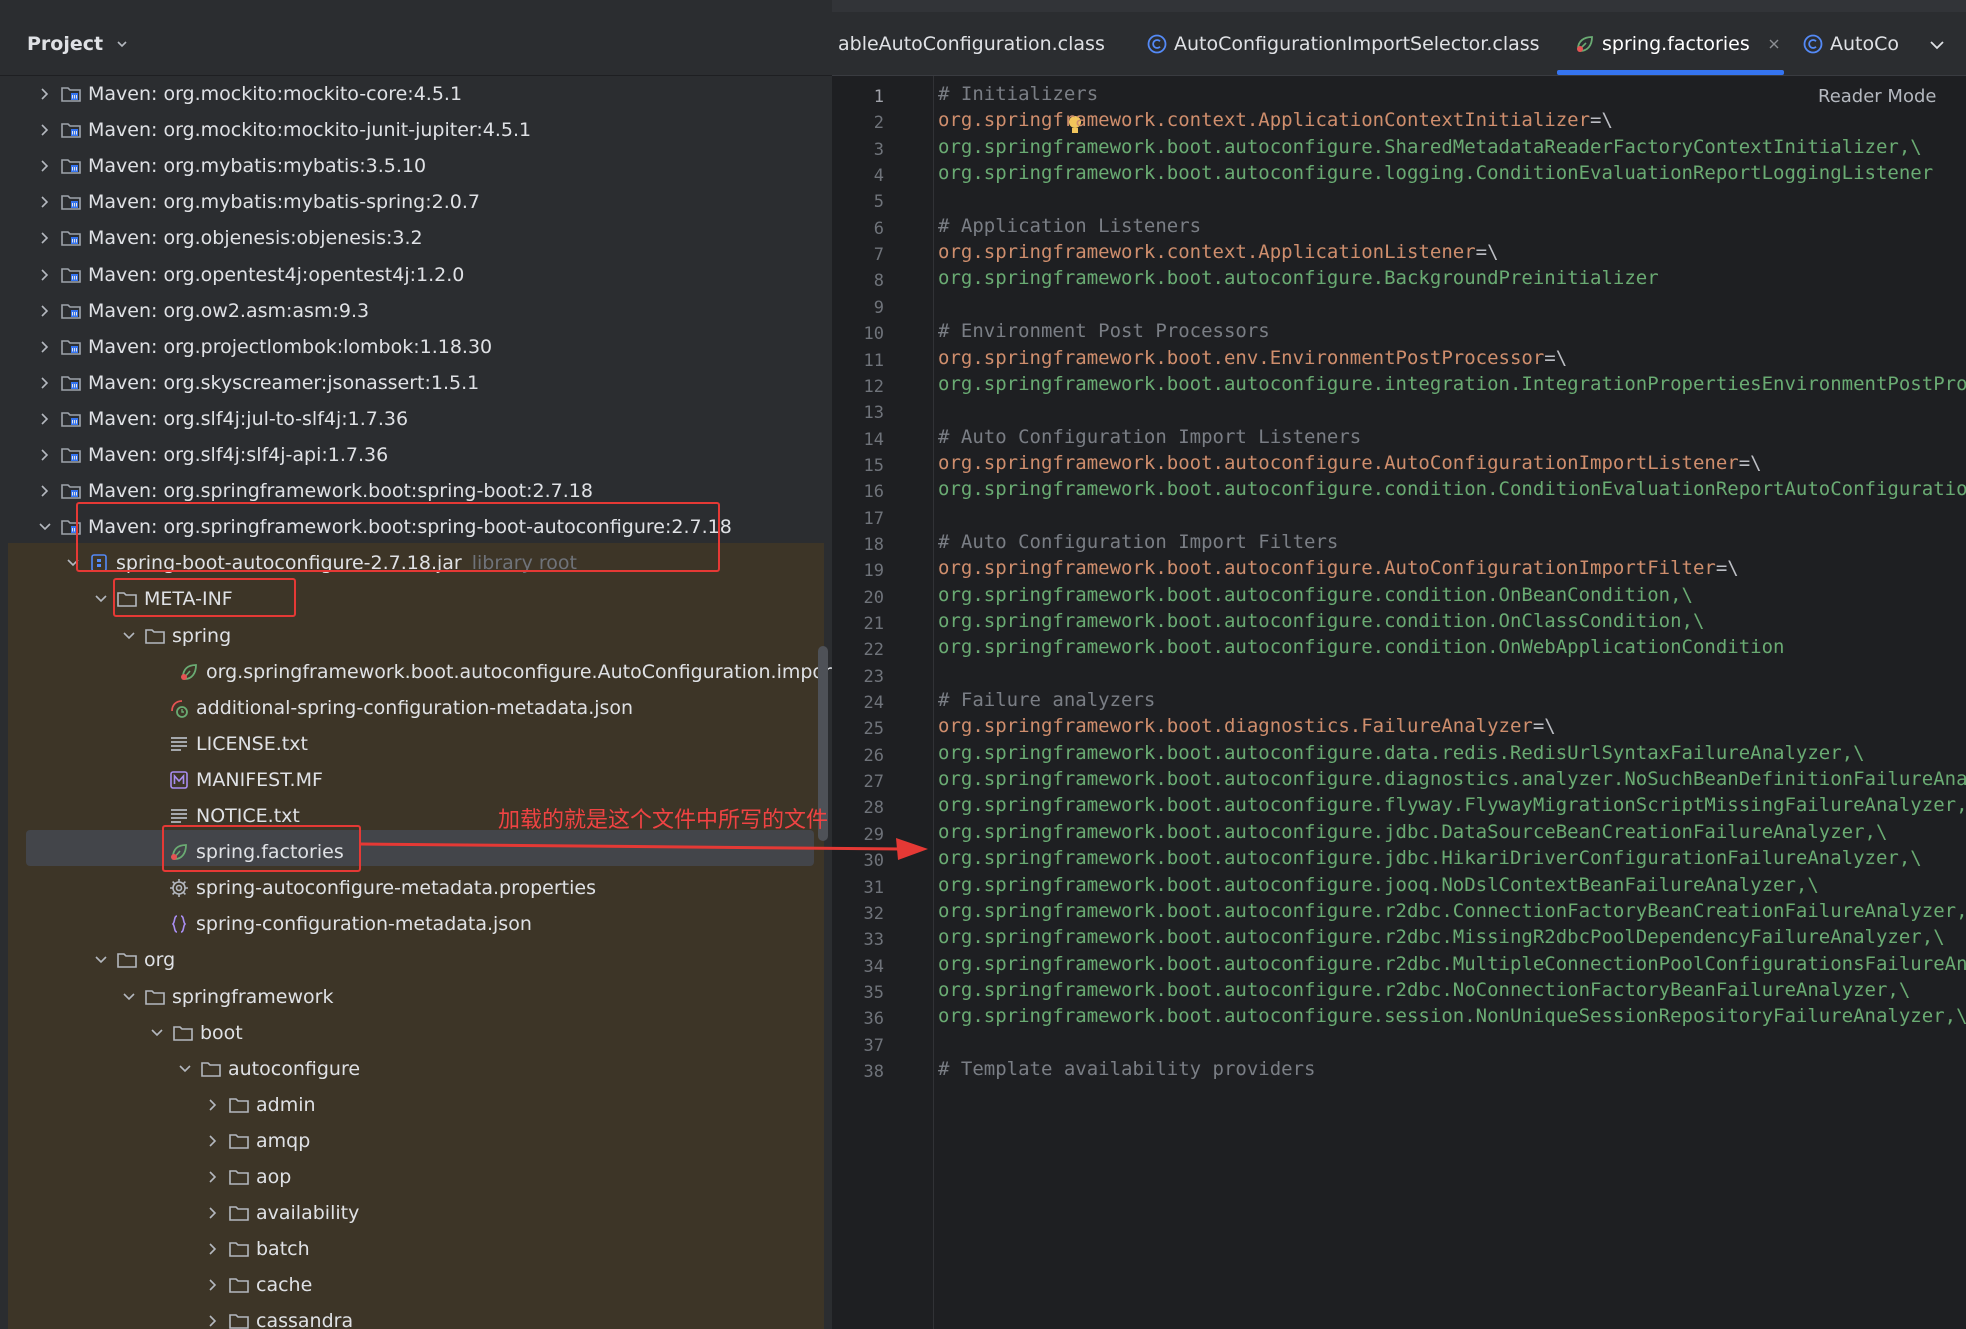  Describe the element at coordinates (416, 1285) in the screenshot. I see `tree-row: cache` at that location.